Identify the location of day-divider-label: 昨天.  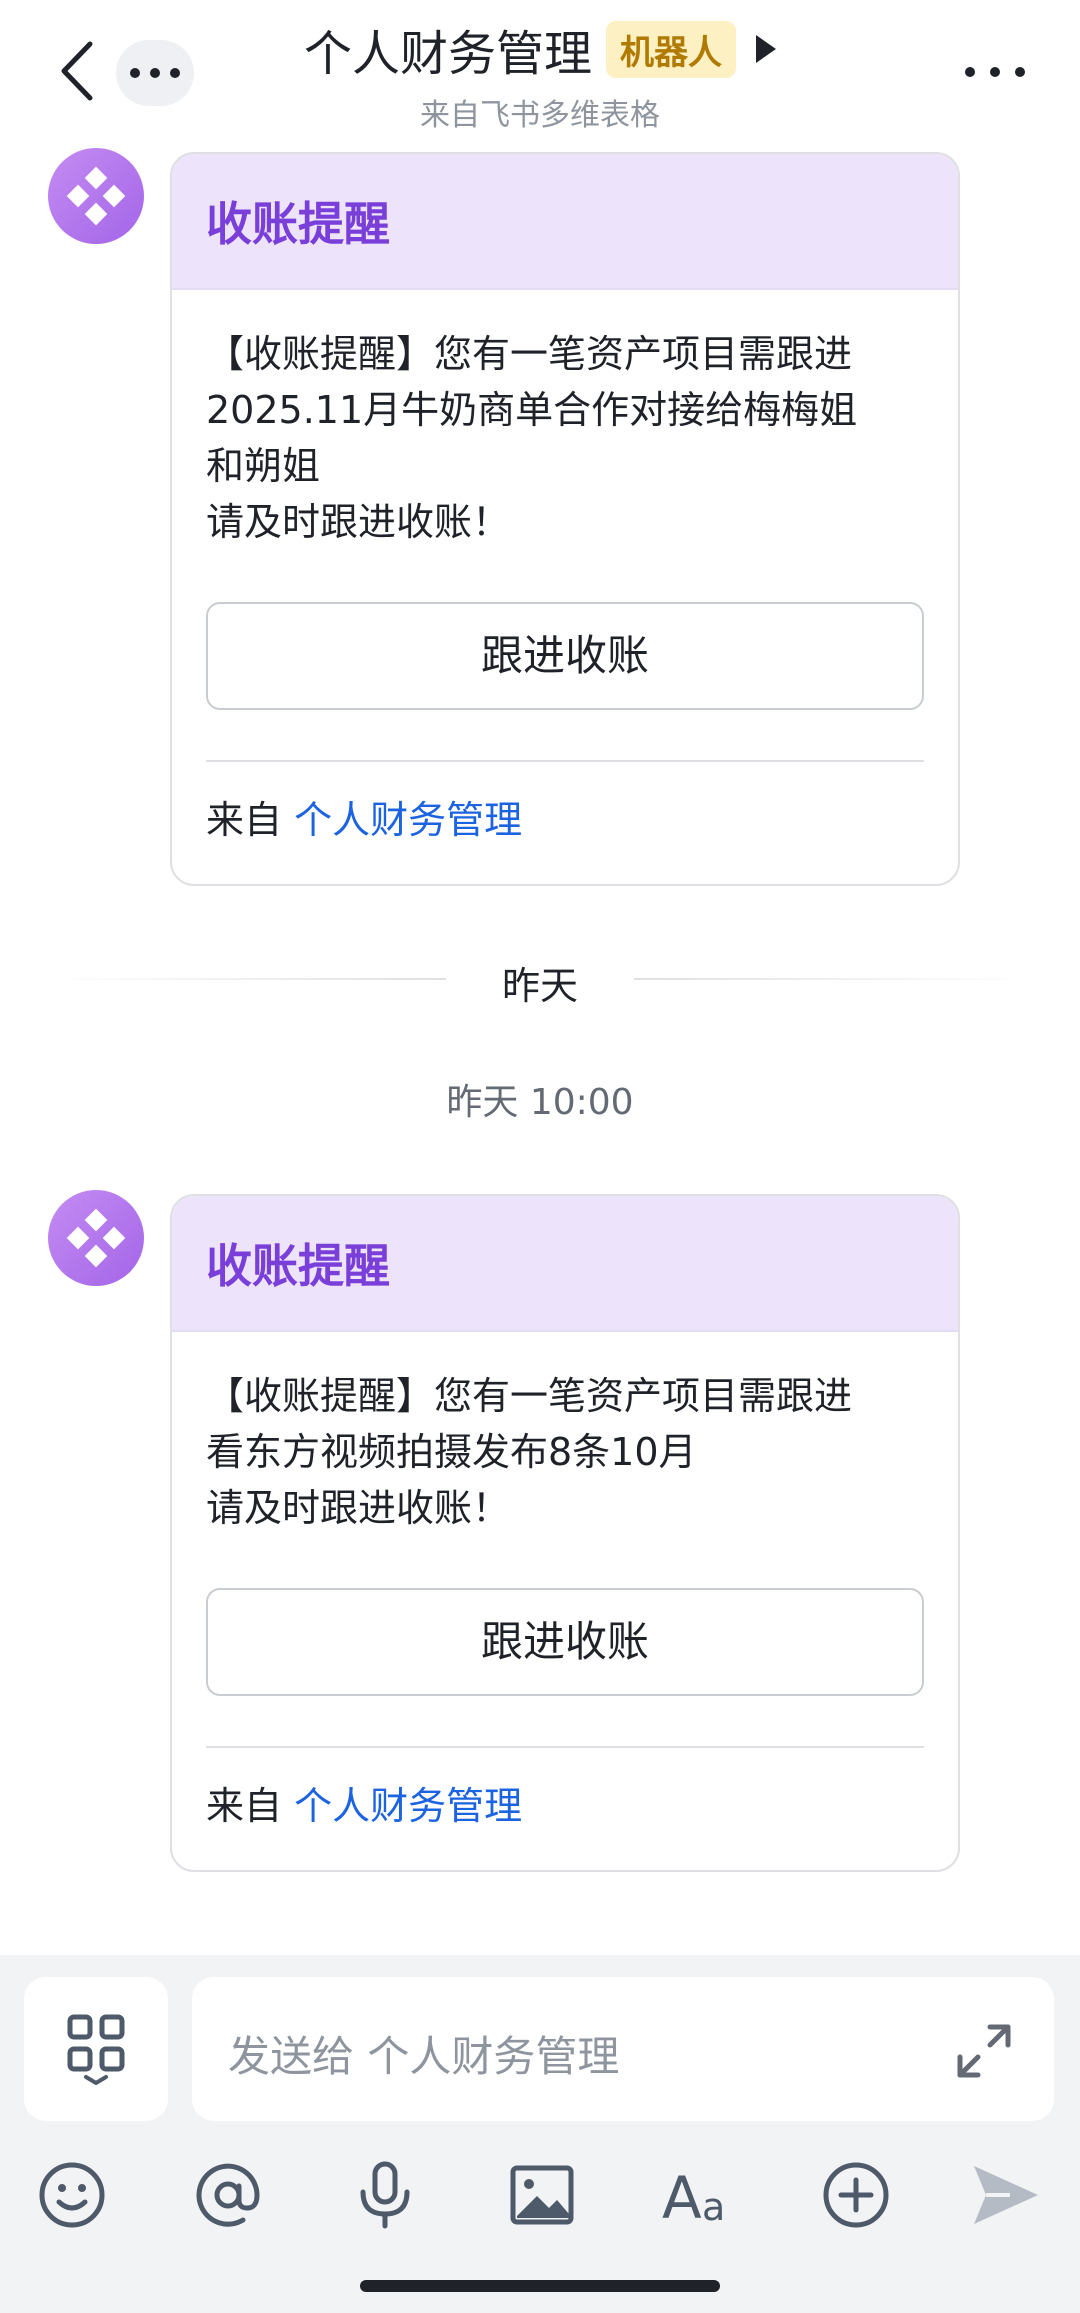
(539, 986).